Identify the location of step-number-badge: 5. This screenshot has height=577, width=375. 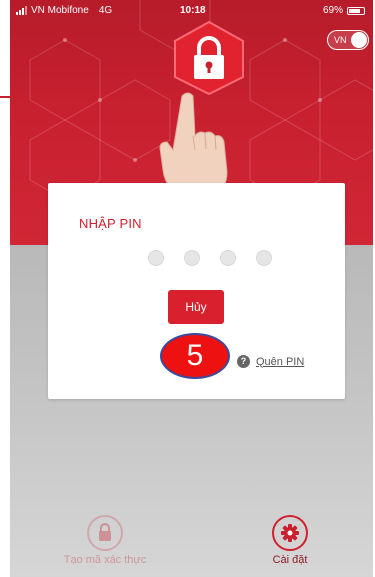
(195, 356).